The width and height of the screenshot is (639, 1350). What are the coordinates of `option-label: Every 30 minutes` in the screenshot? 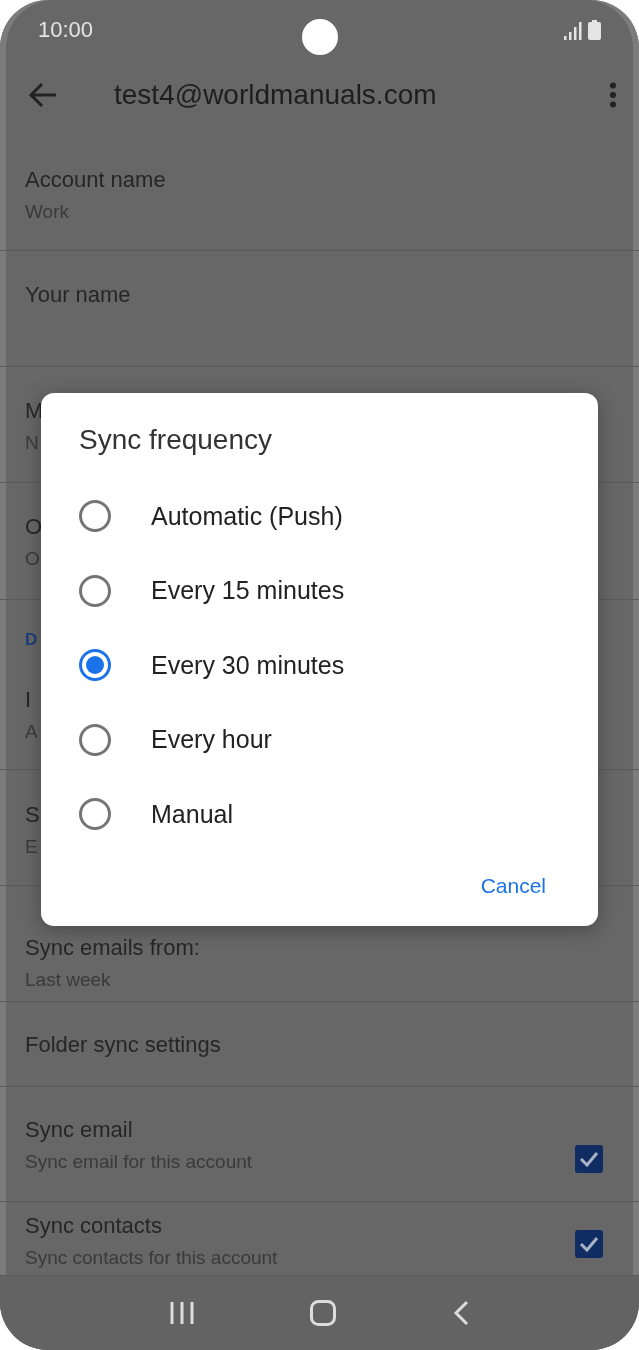 It's located at (248, 665).